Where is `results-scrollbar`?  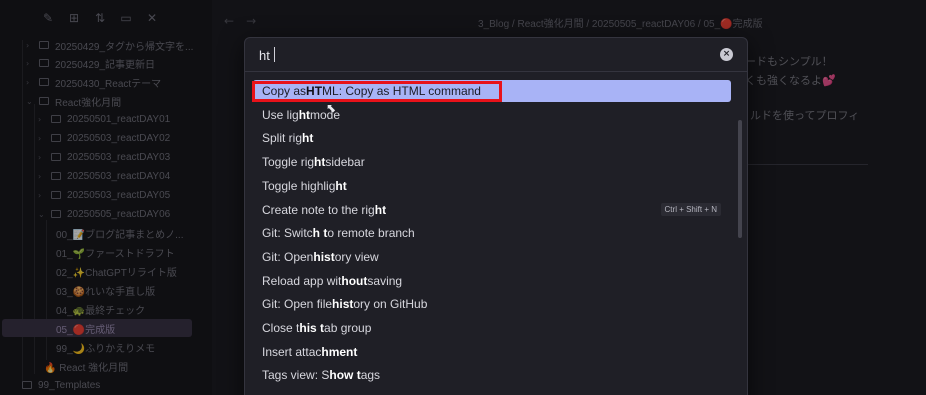
results-scrollbar is located at coordinates (740, 179).